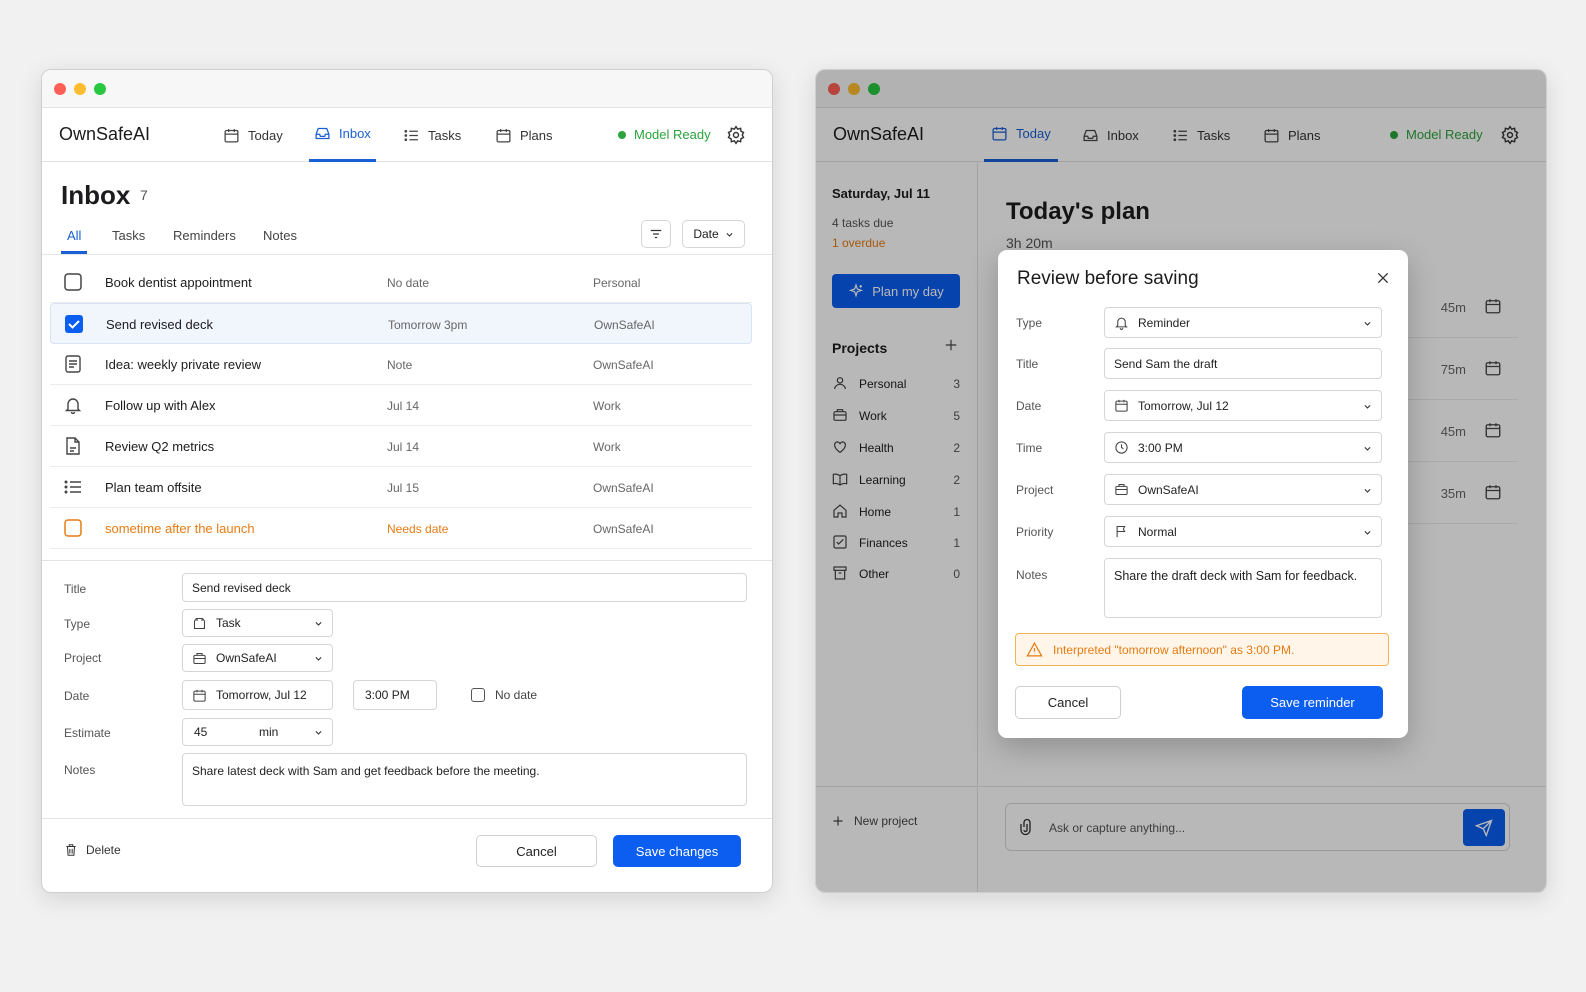 The image size is (1586, 992). Describe the element at coordinates (253, 135) in the screenshot. I see `nav-today: Today` at that location.